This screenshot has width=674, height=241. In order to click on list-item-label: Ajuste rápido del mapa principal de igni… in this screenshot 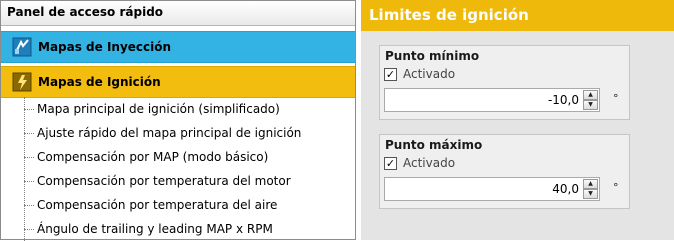, I will do `click(169, 133)`.